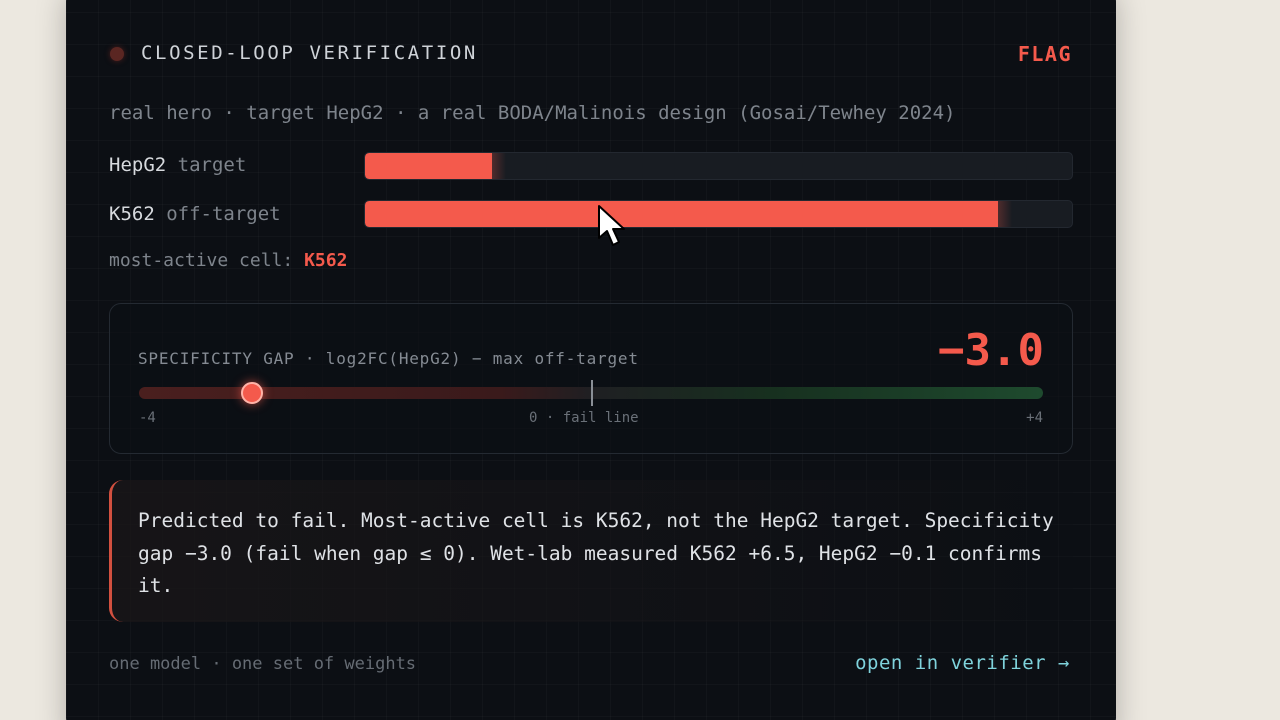  What do you see at coordinates (991, 350) in the screenshot?
I see `gap-value: −3.0` at bounding box center [991, 350].